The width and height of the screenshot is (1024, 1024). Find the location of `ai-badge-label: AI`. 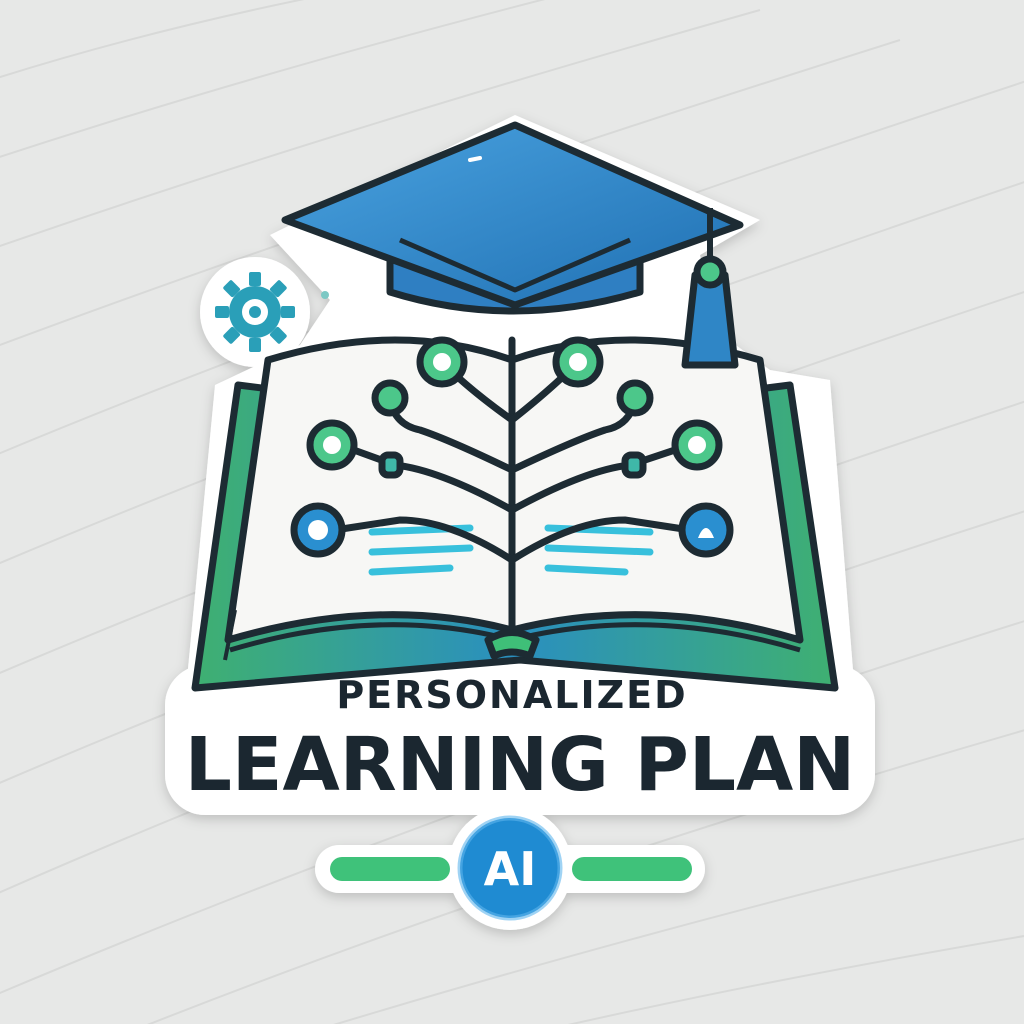

ai-badge-label: AI is located at coordinates (510, 869).